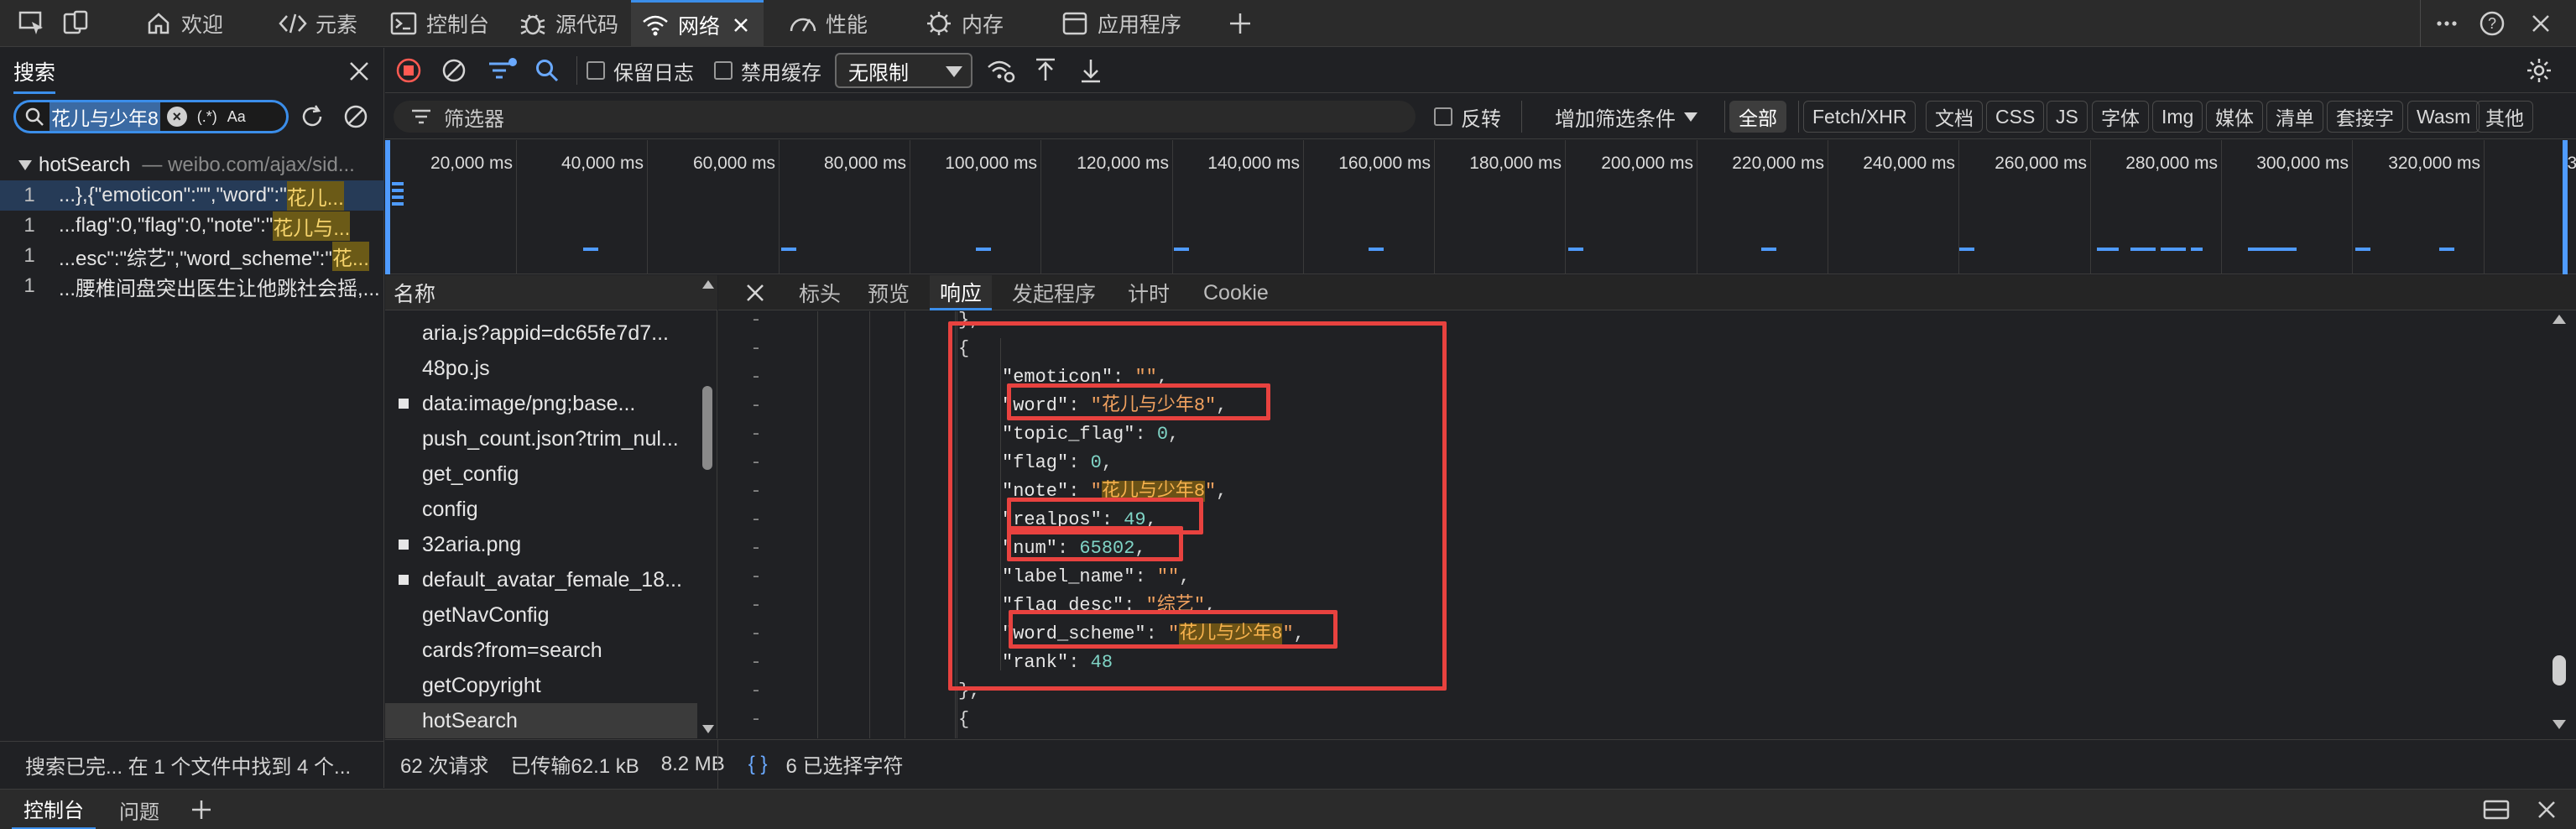  Describe the element at coordinates (889, 292) in the screenshot. I see `tab-preview: 预览` at that location.